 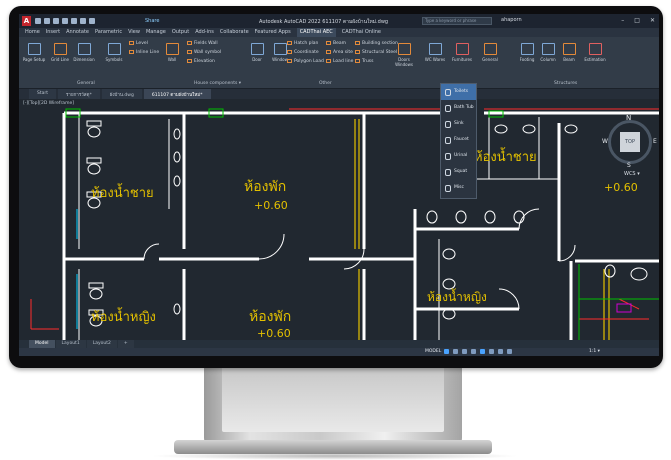 I want to click on layout-tab: +, so click(x=125, y=344).